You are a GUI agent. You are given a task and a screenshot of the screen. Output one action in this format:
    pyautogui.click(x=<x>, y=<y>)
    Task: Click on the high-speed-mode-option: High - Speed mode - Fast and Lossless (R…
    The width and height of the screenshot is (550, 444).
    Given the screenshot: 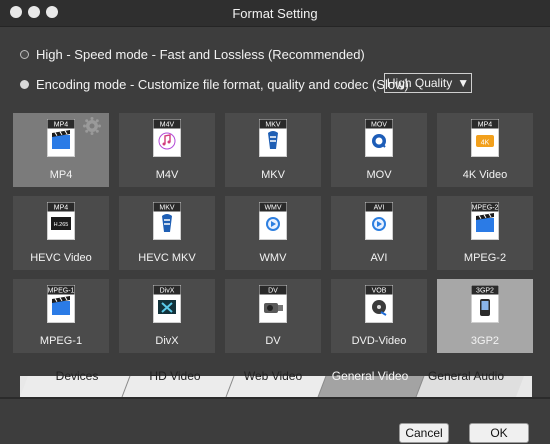 What is the action you would take?
    pyautogui.click(x=192, y=54)
    